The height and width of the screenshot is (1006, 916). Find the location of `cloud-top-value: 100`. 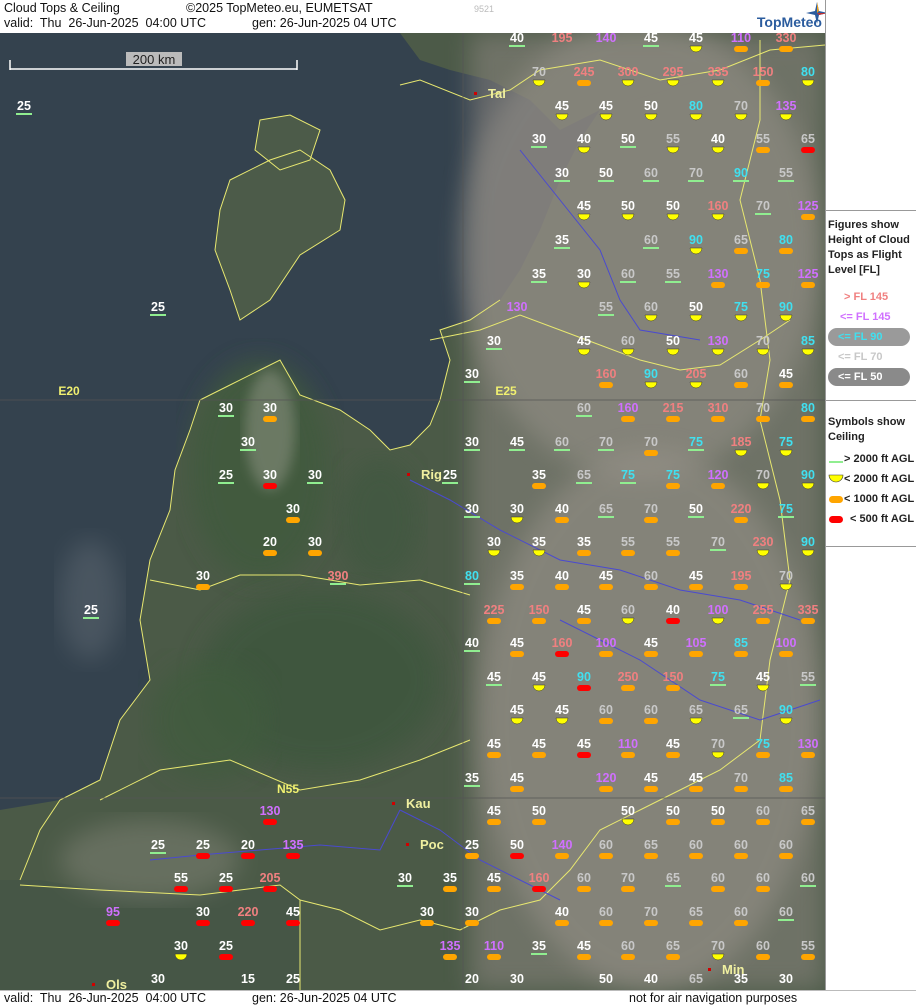

cloud-top-value: 100 is located at coordinates (786, 643).